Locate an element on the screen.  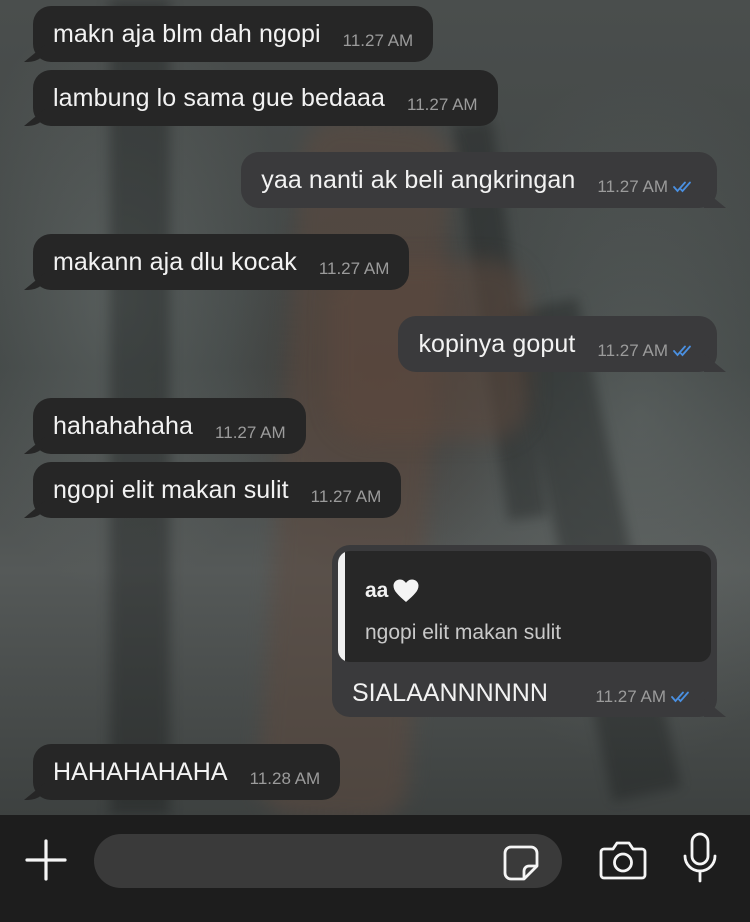
message-bubble-incoming: makn aja blm dah ngopi 11.27 AM is located at coordinates (233, 34).